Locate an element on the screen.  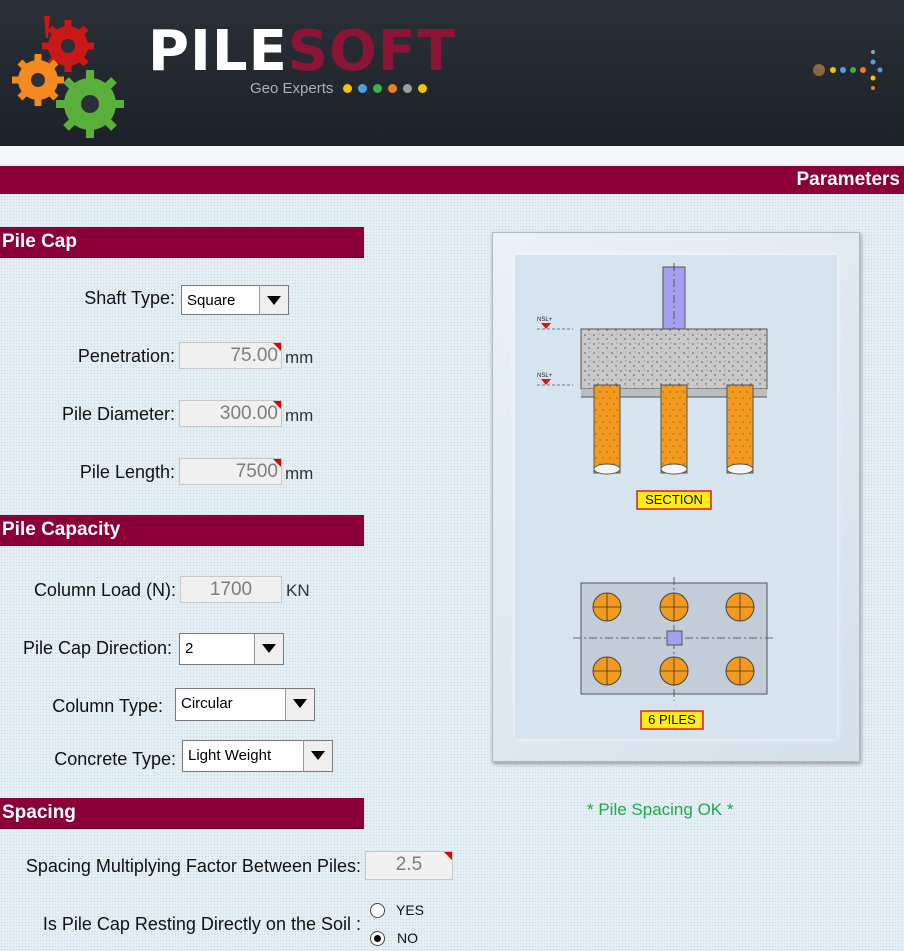
column-type-label: Column Type: is located at coordinates (107, 706).